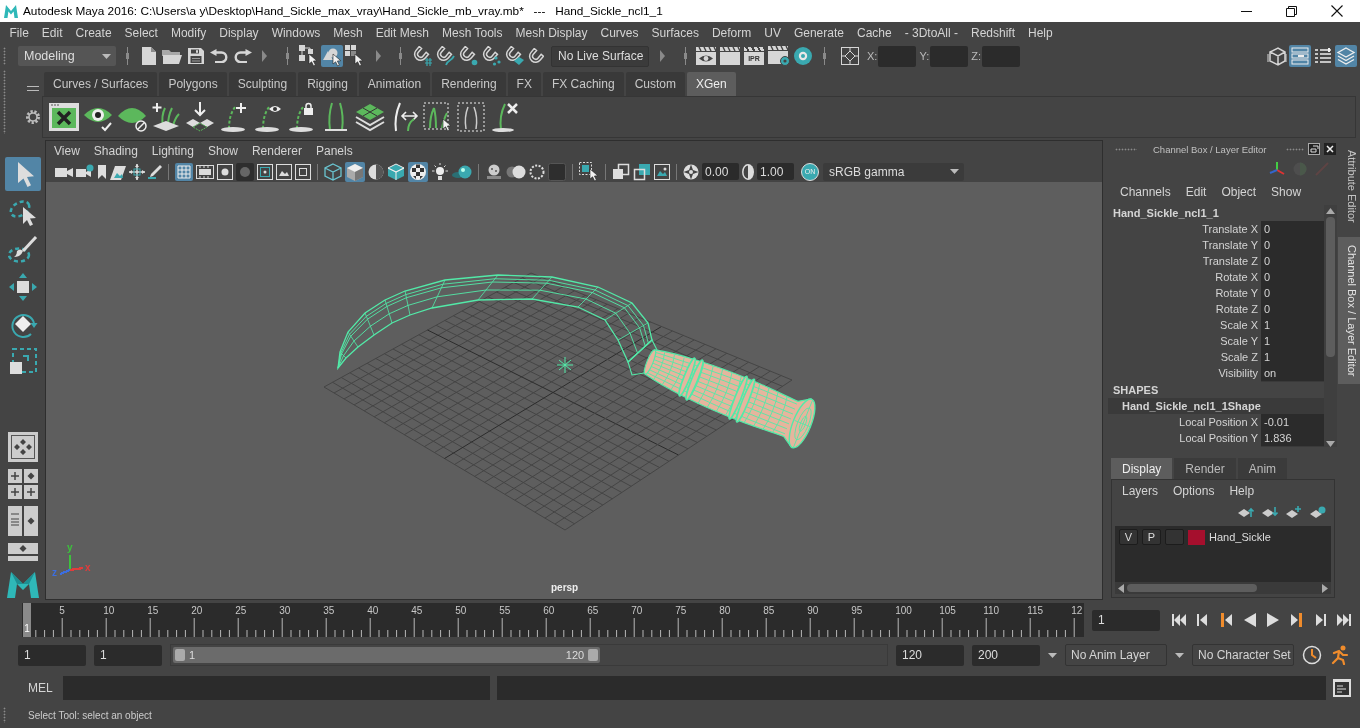  What do you see at coordinates (334, 151) in the screenshot?
I see `menu-item: Panels` at bounding box center [334, 151].